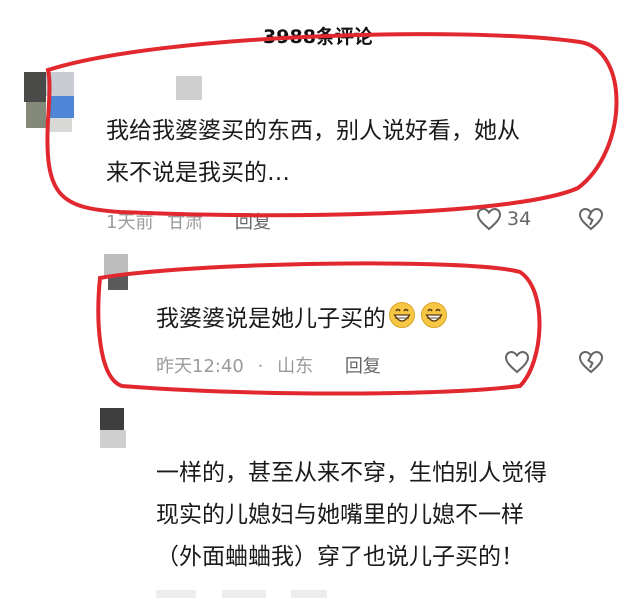  I want to click on comment-text: 我婆婆说是她儿子买的, so click(303, 320).